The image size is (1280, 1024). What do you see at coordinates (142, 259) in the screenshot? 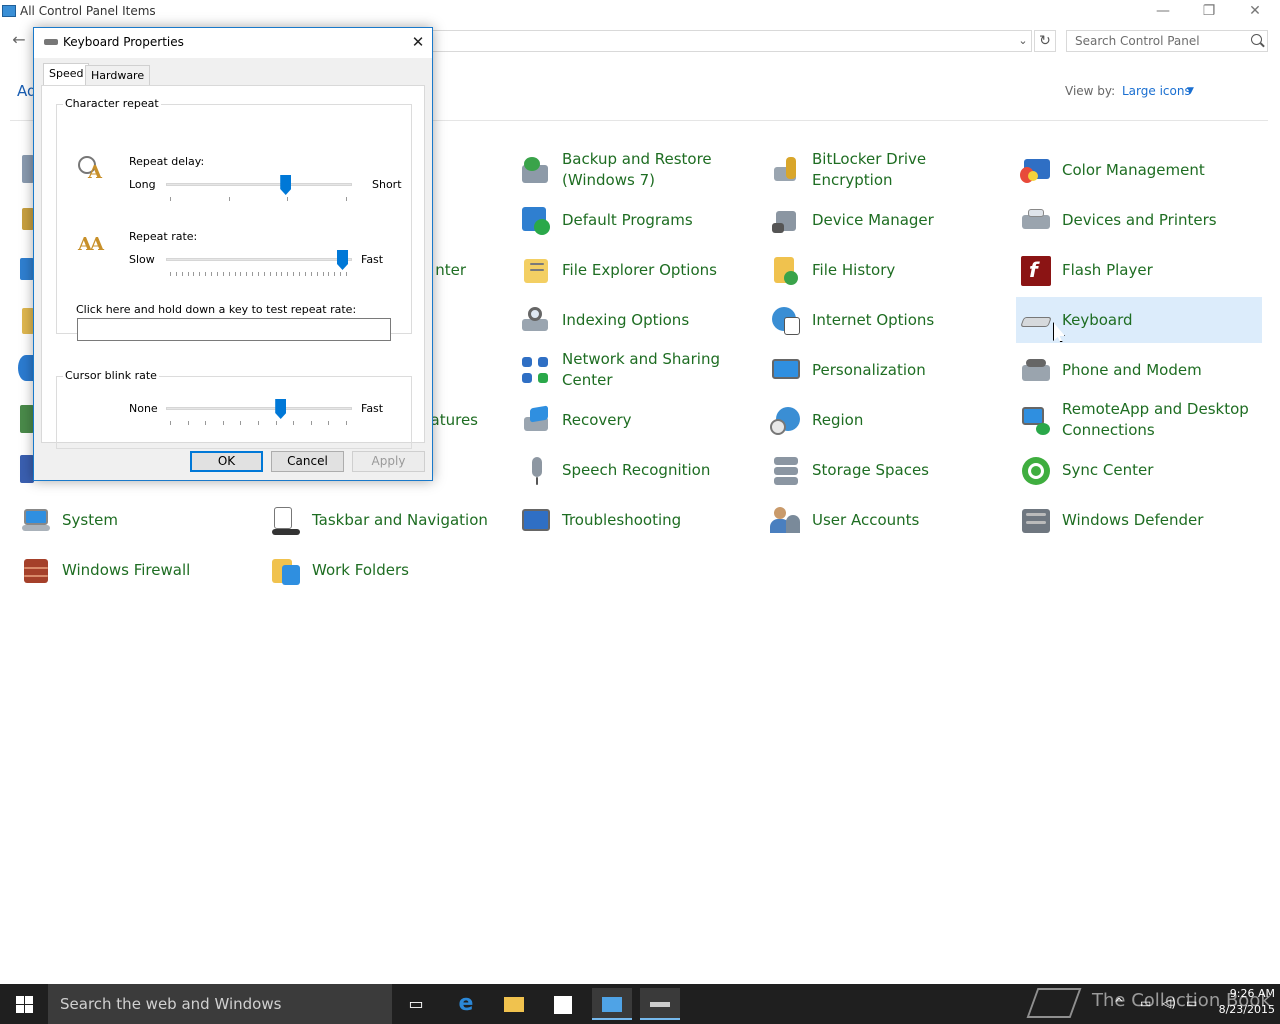
I see `rate-slow-label: Slow` at bounding box center [142, 259].